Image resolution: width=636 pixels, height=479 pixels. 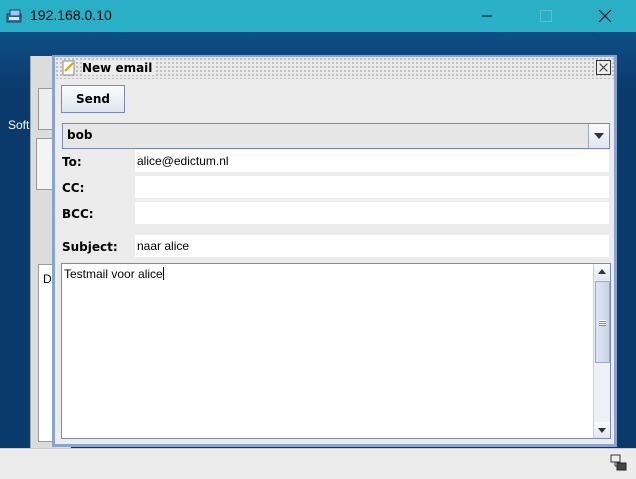 What do you see at coordinates (372, 213) in the screenshot?
I see `bcc-field` at bounding box center [372, 213].